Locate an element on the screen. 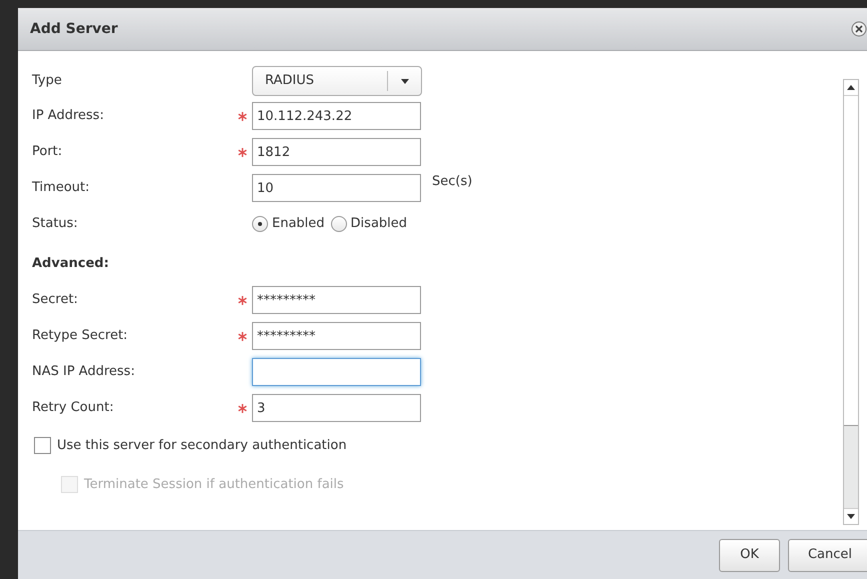 The image size is (867, 579). section-heading: Advanced: is located at coordinates (70, 264).